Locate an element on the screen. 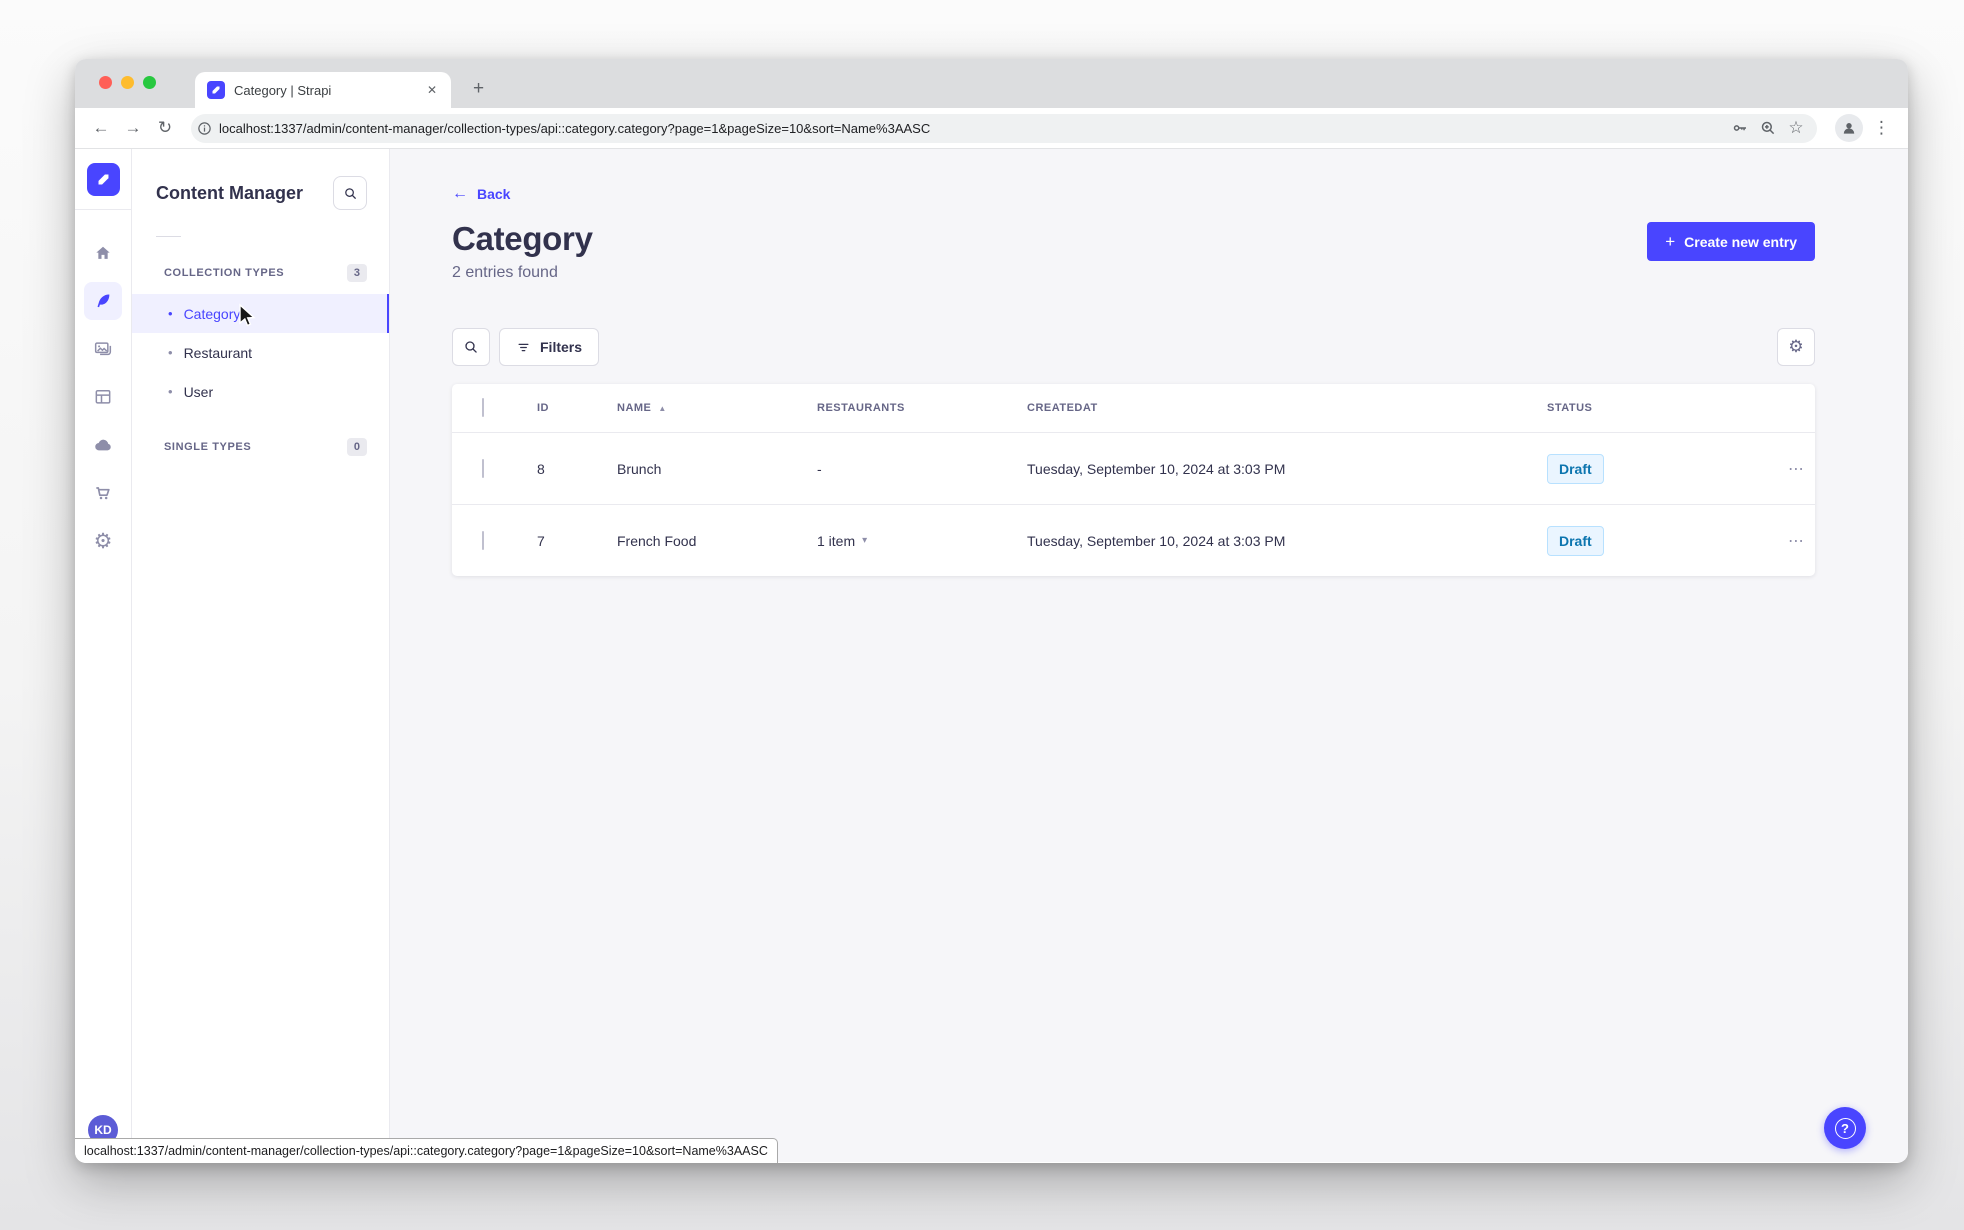  settings-gear-icon: ⚙ is located at coordinates (103, 541).